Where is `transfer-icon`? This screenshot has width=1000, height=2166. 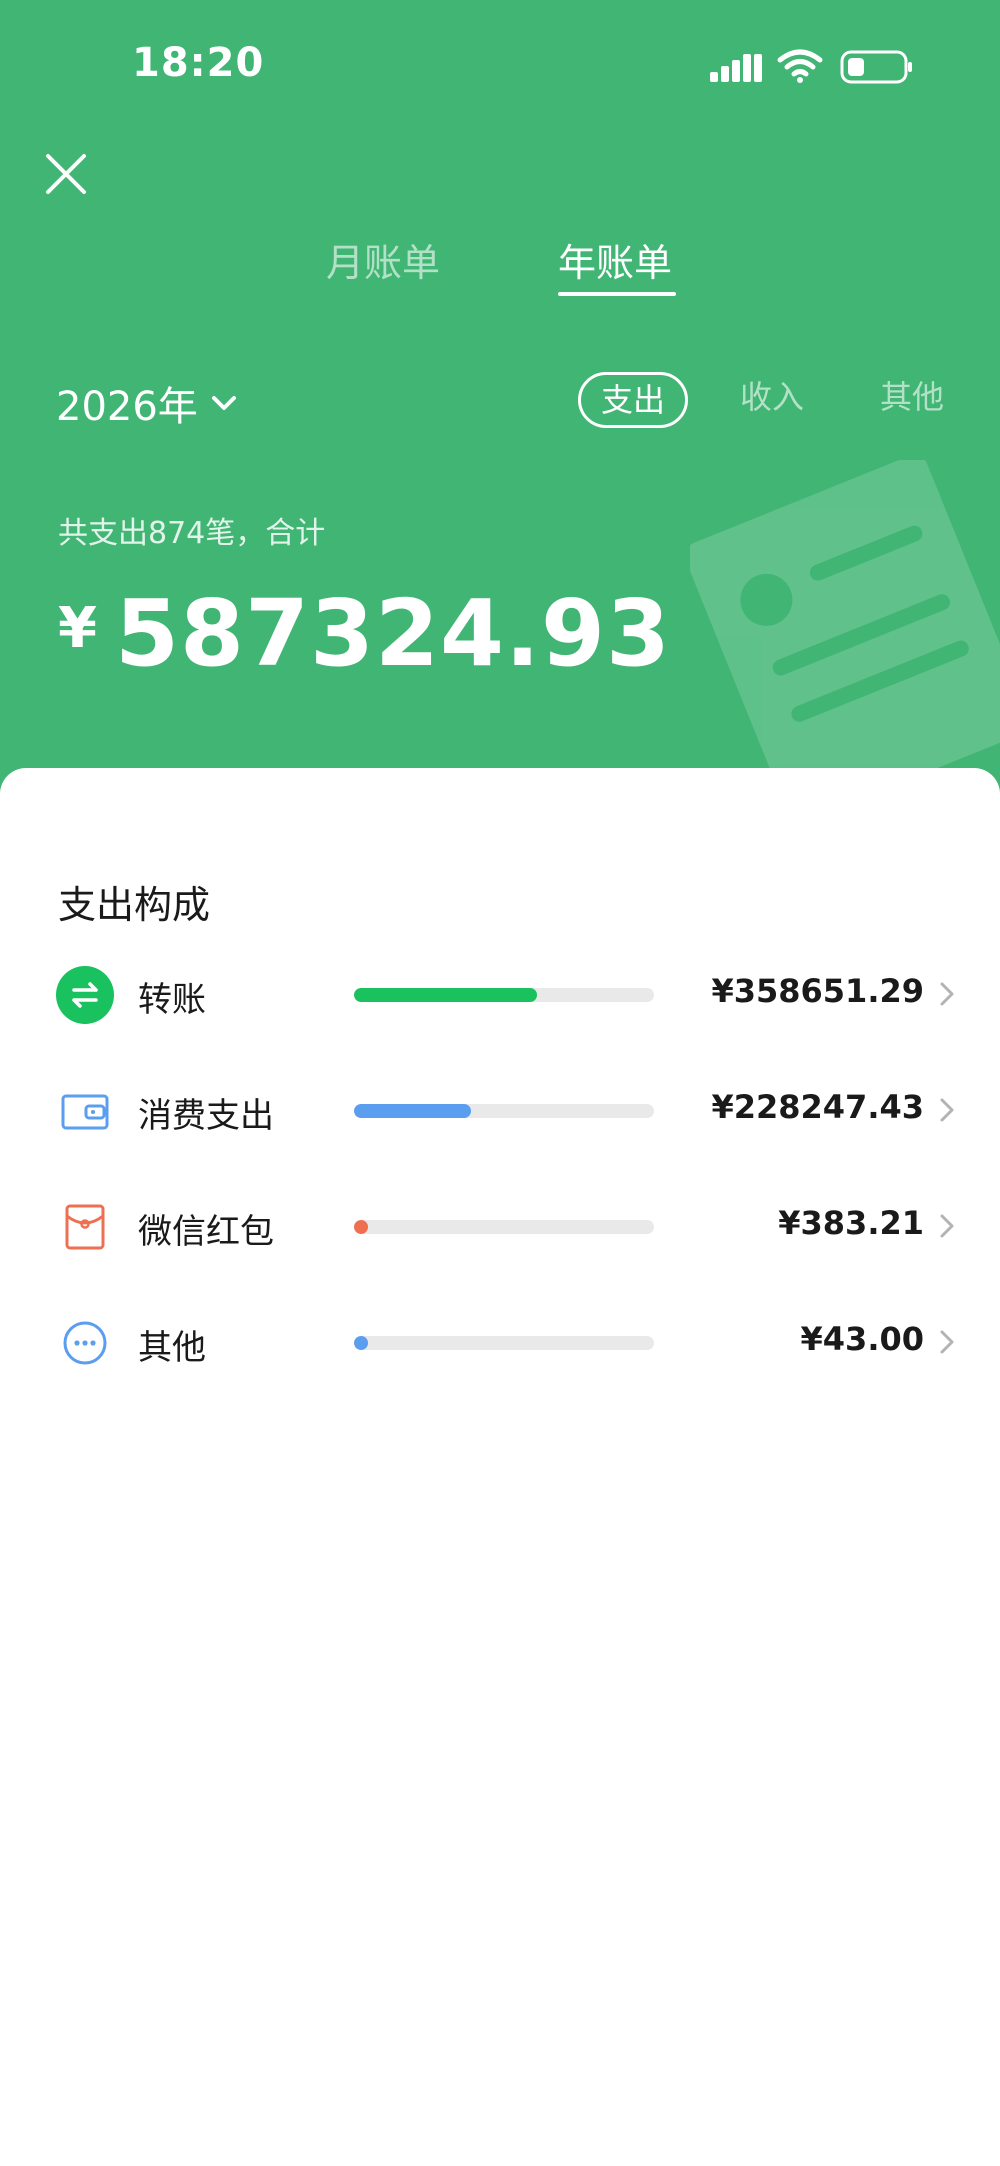 transfer-icon is located at coordinates (85, 995).